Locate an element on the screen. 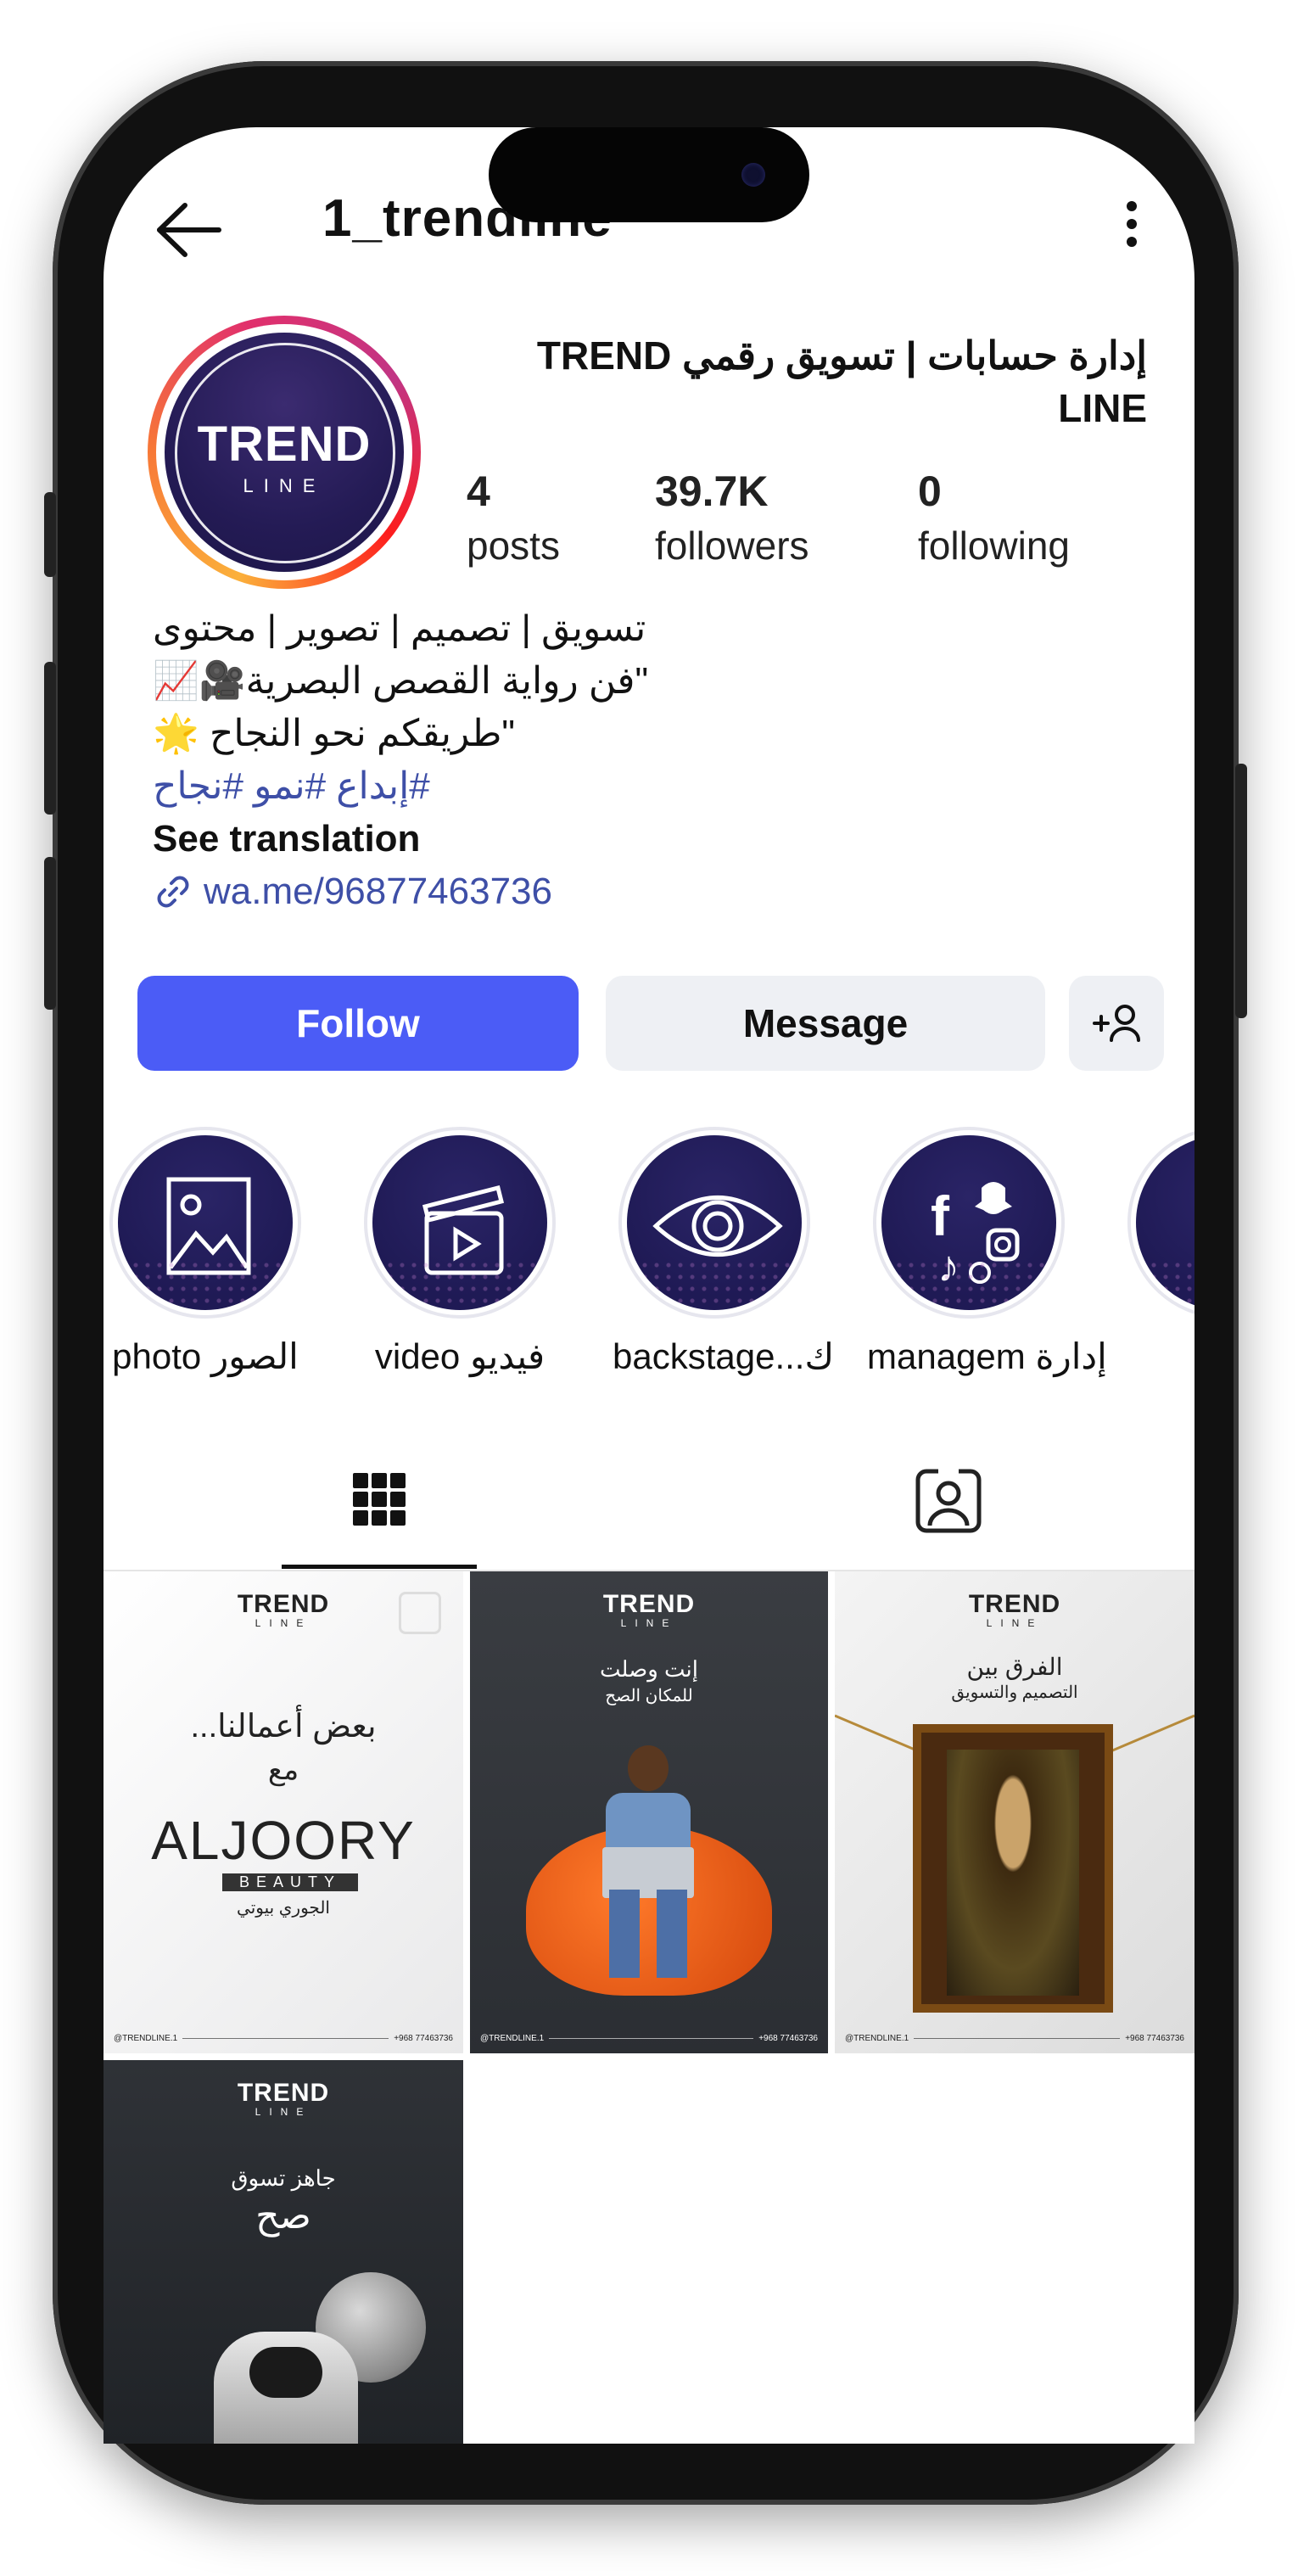  post-logo-arabic: الجوري بيوتي is located at coordinates (283, 1909).